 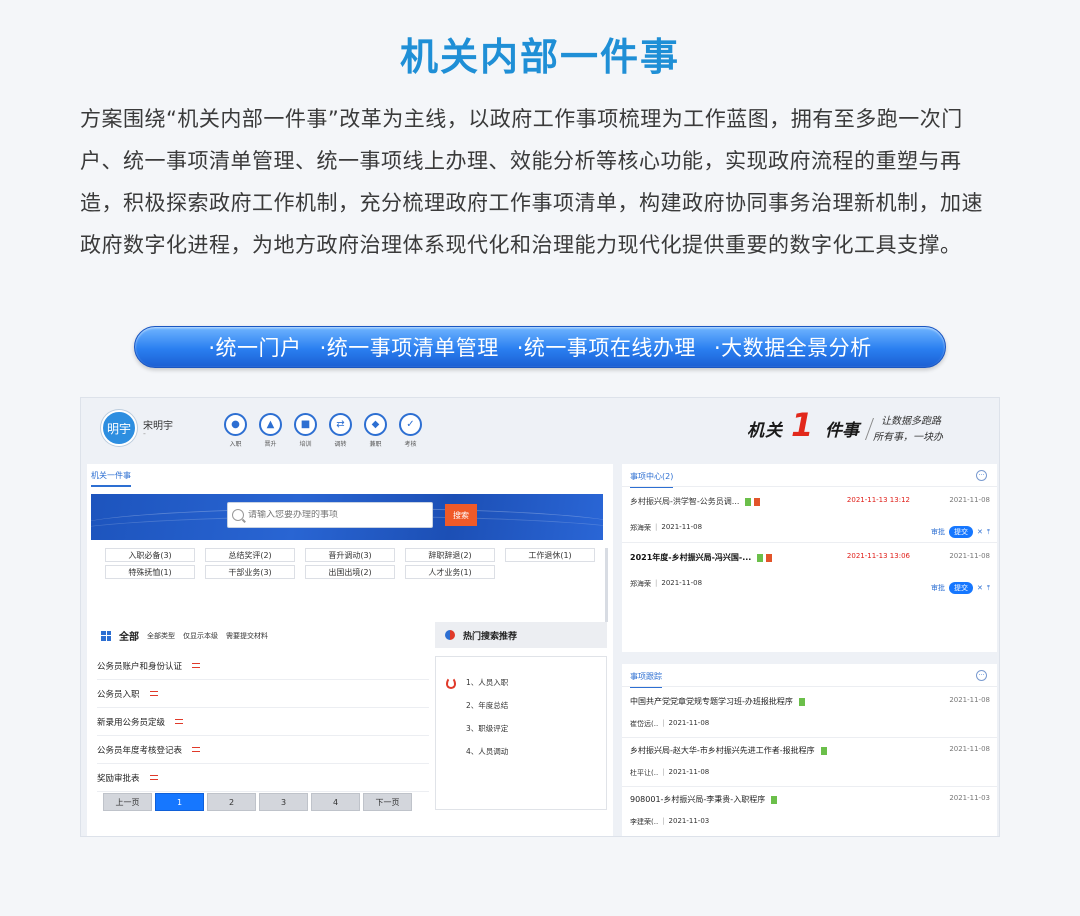 What do you see at coordinates (908, 437) in the screenshot?
I see `logo-slogan-2: 所有事，一块办` at bounding box center [908, 437].